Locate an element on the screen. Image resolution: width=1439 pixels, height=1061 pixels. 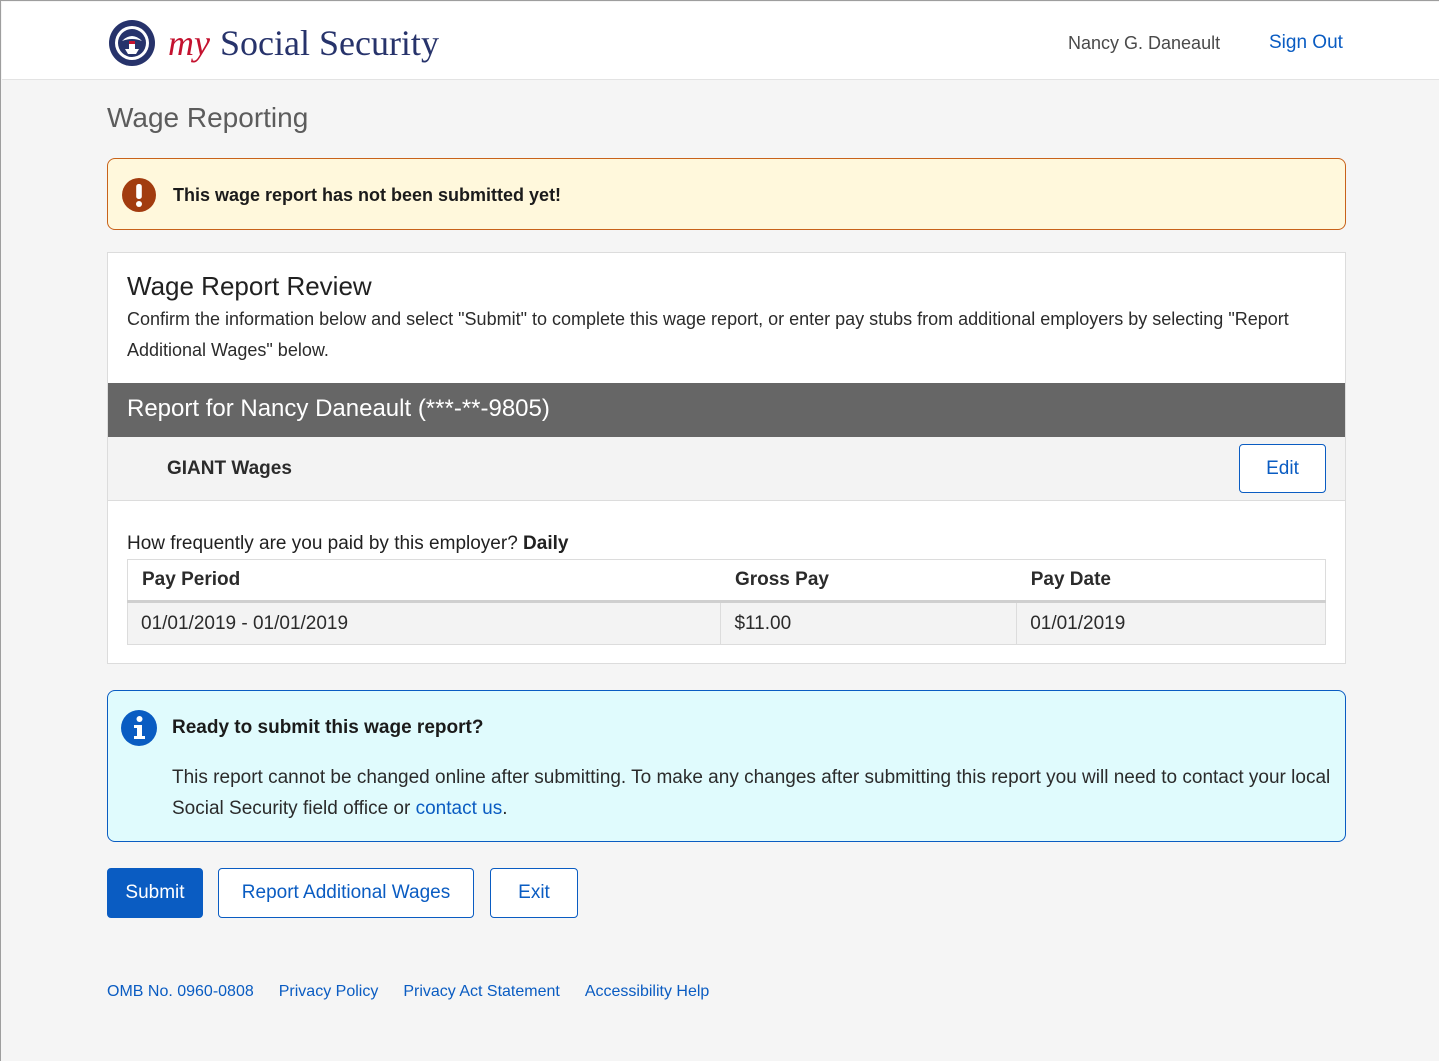
brand-my-text: my is located at coordinates (189, 43).